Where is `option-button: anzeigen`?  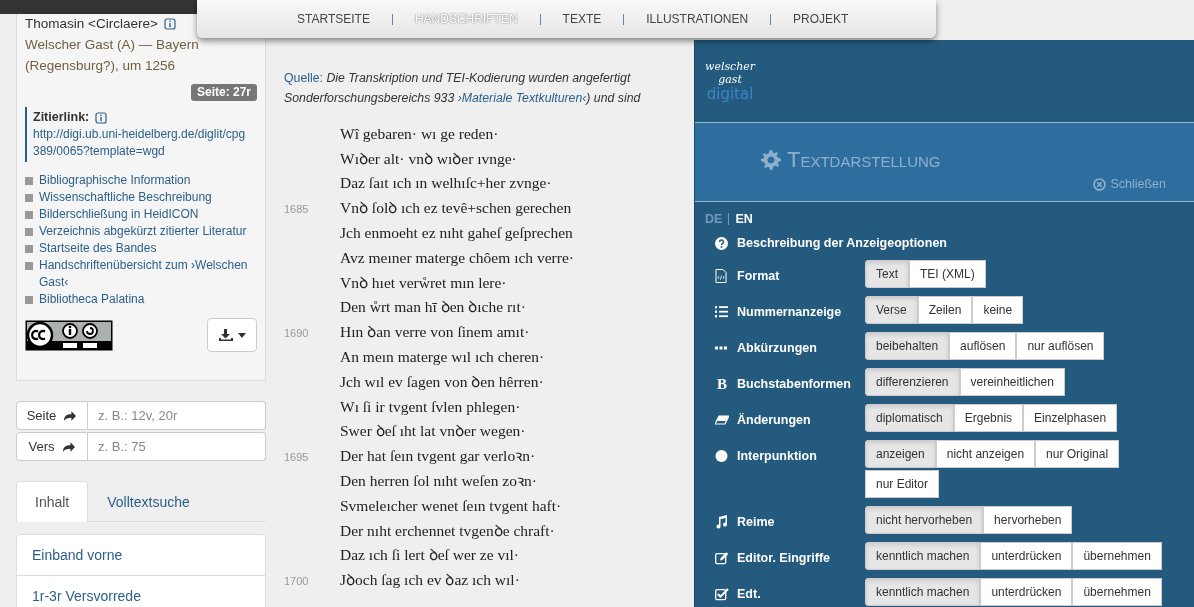 option-button: anzeigen is located at coordinates (900, 454).